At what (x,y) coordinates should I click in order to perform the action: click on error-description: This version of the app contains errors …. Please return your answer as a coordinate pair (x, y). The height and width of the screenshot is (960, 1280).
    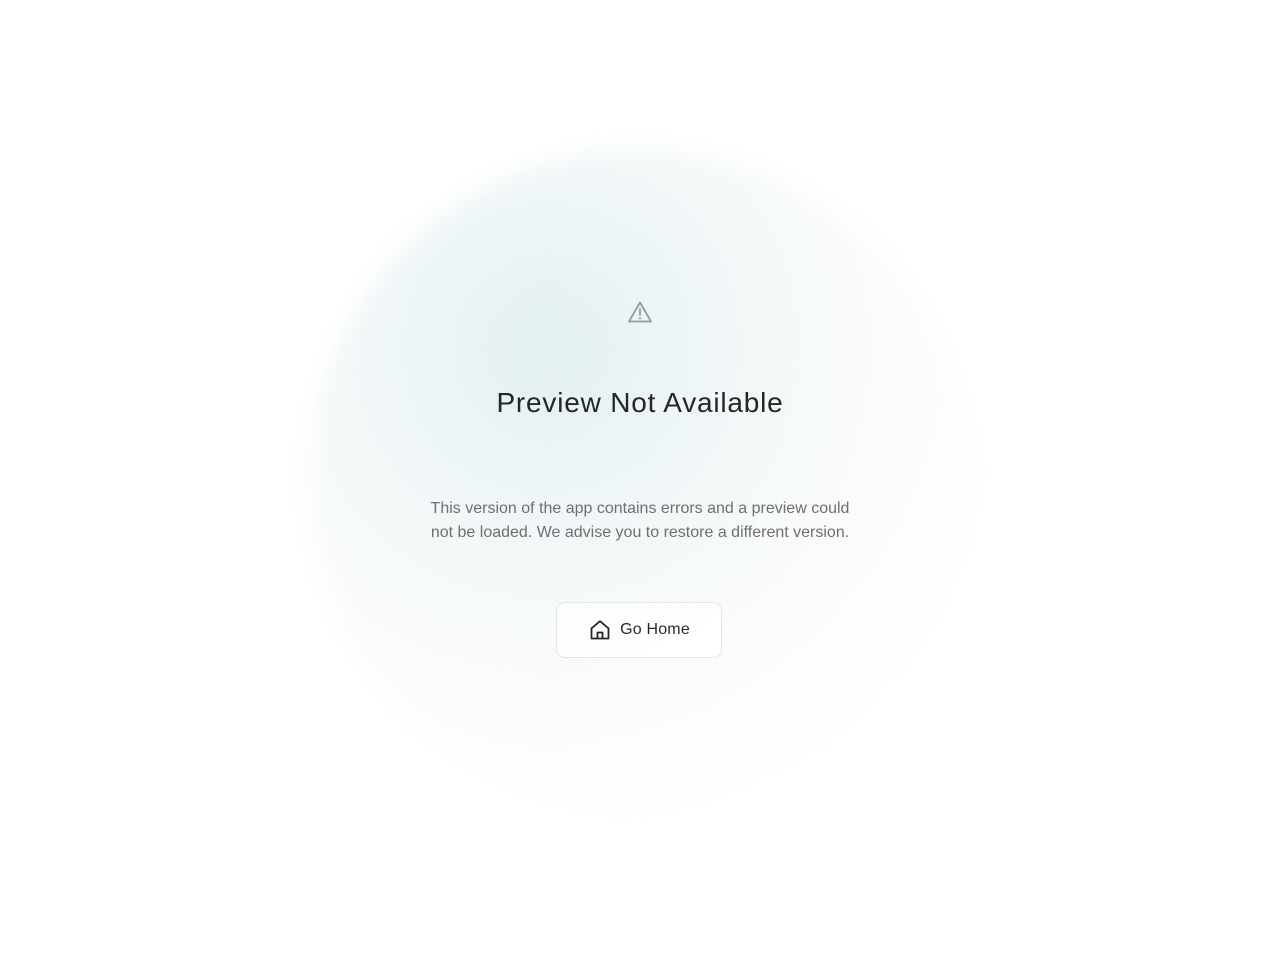
    Looking at the image, I should click on (640, 520).